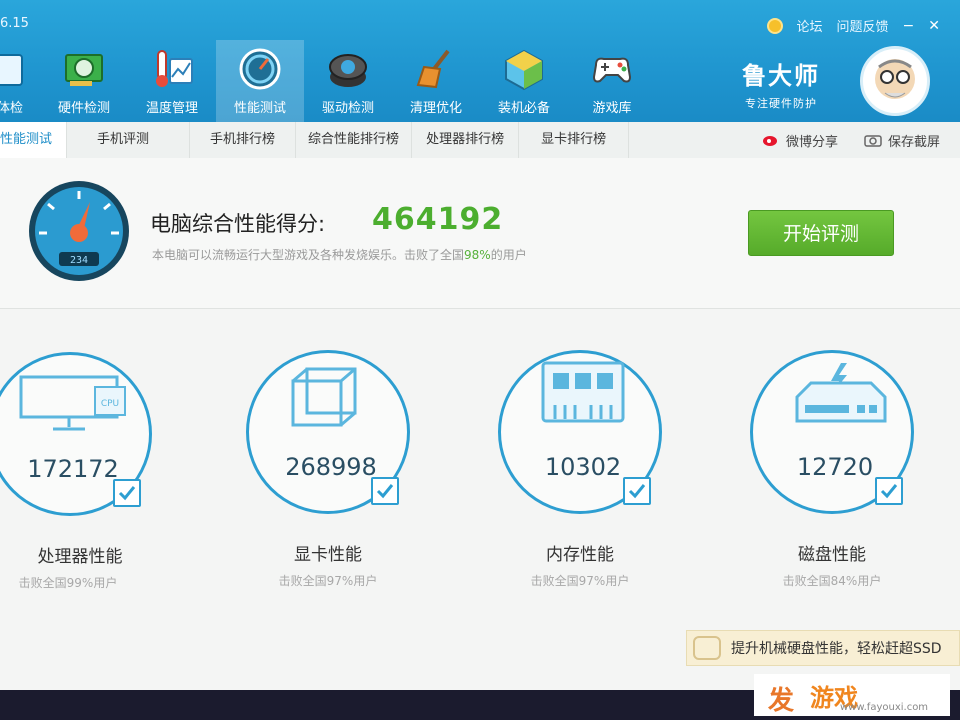 The image size is (960, 720). Describe the element at coordinates (574, 140) in the screenshot. I see `subtab-gpu-ranking: 显卡排行榜` at that location.